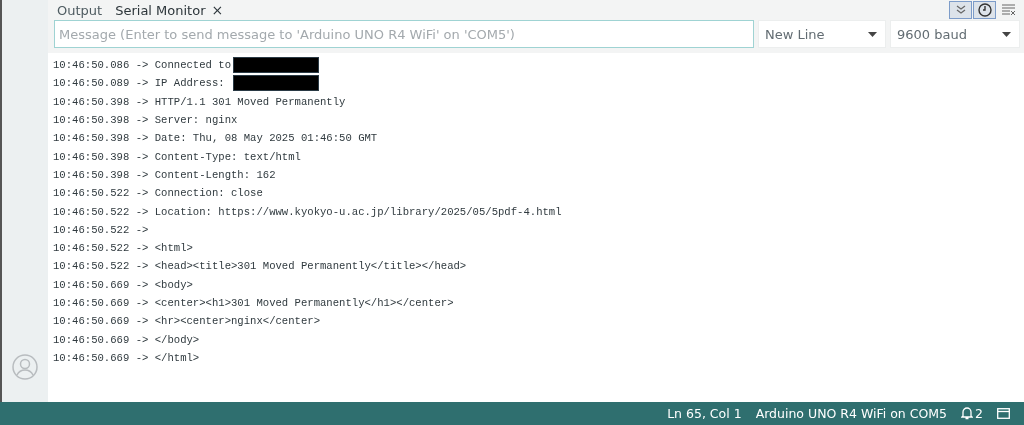 The image size is (1024, 425). Describe the element at coordinates (1003, 413) in the screenshot. I see `panel-icon` at that location.